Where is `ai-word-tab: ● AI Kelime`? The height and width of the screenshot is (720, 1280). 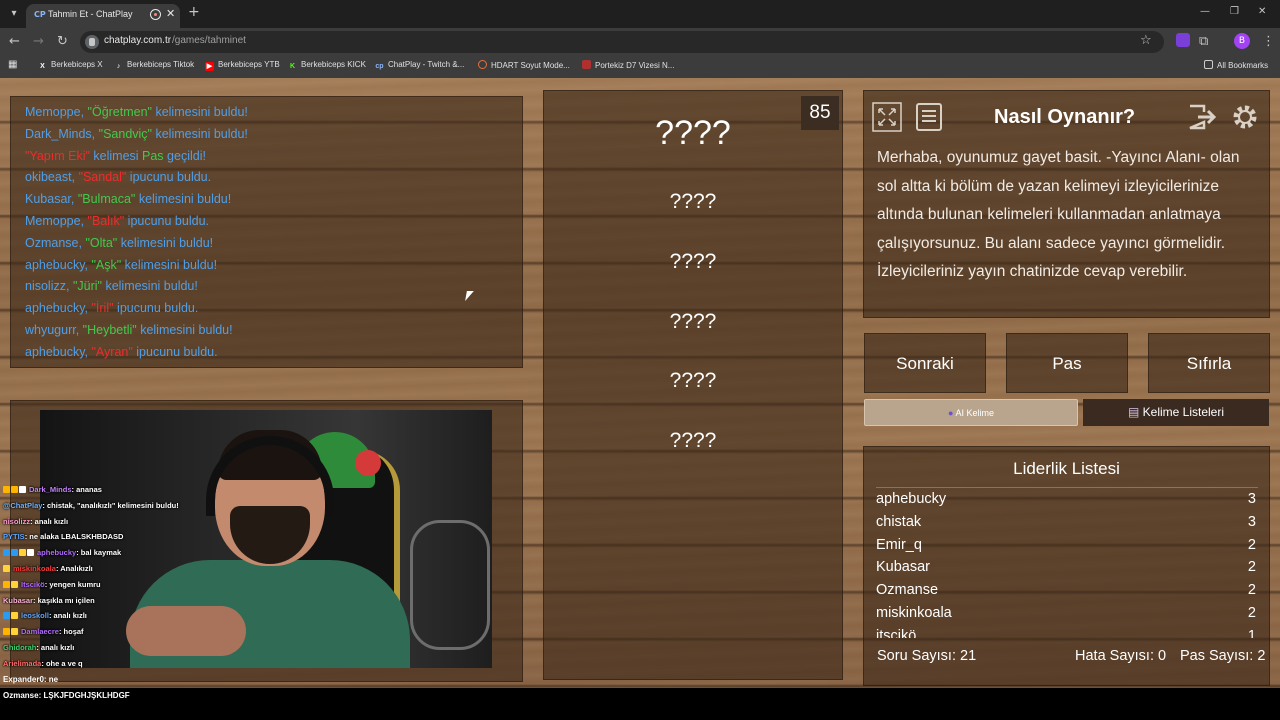 ai-word-tab: ● AI Kelime is located at coordinates (971, 412).